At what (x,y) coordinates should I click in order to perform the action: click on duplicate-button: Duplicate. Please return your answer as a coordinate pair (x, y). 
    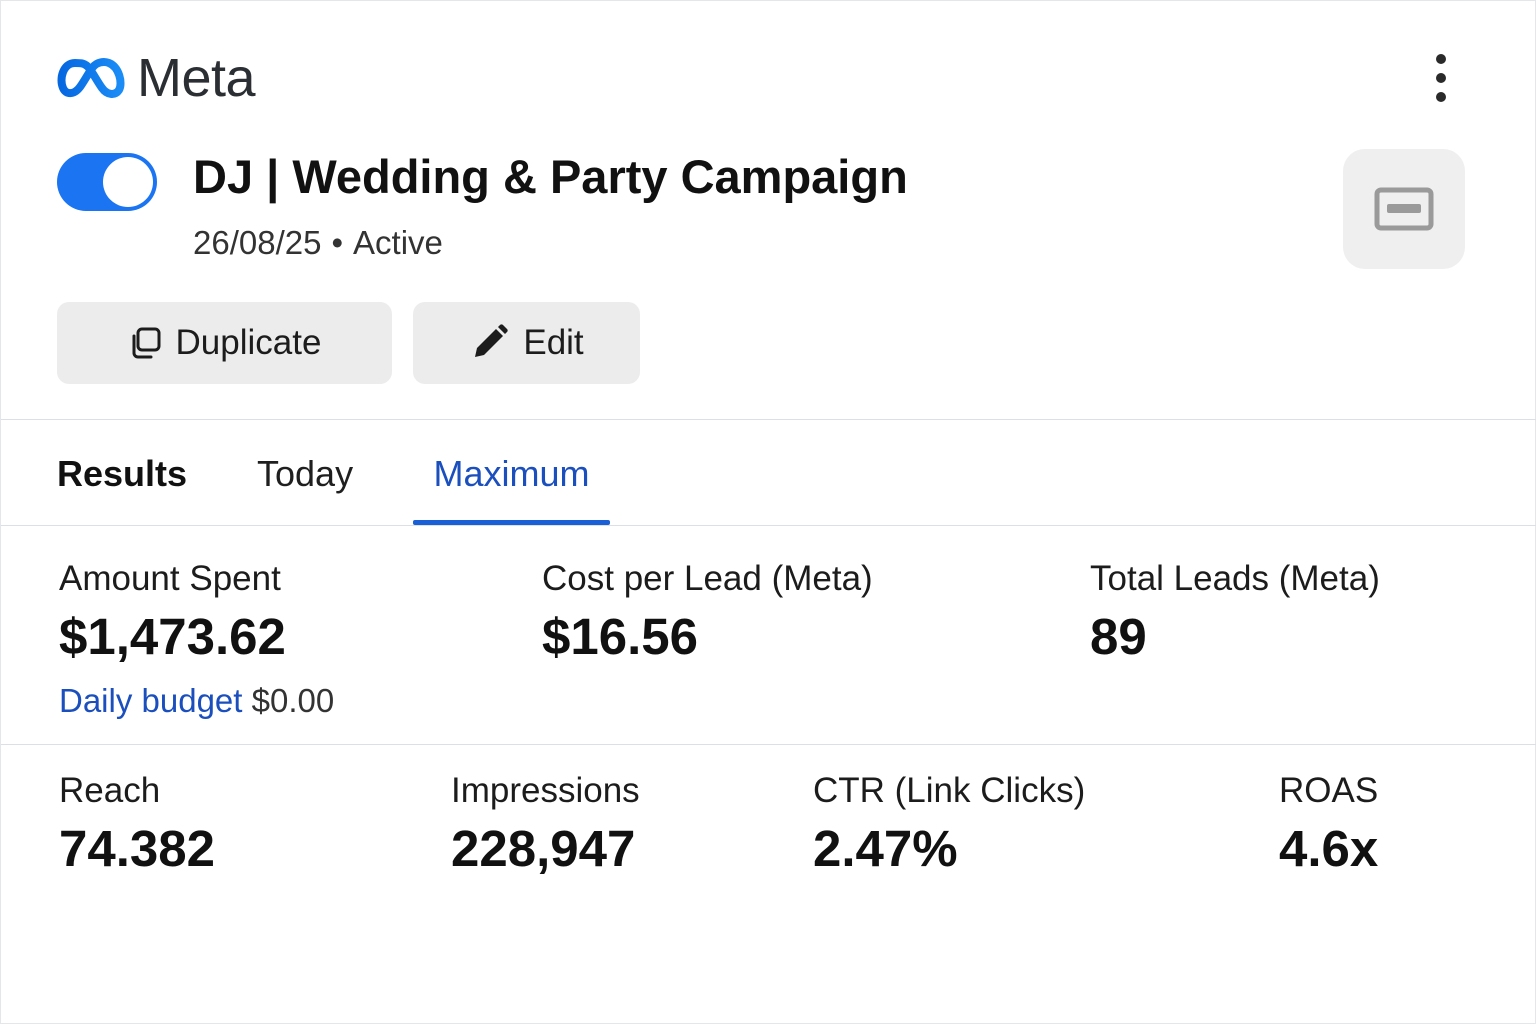
    Looking at the image, I should click on (224, 343).